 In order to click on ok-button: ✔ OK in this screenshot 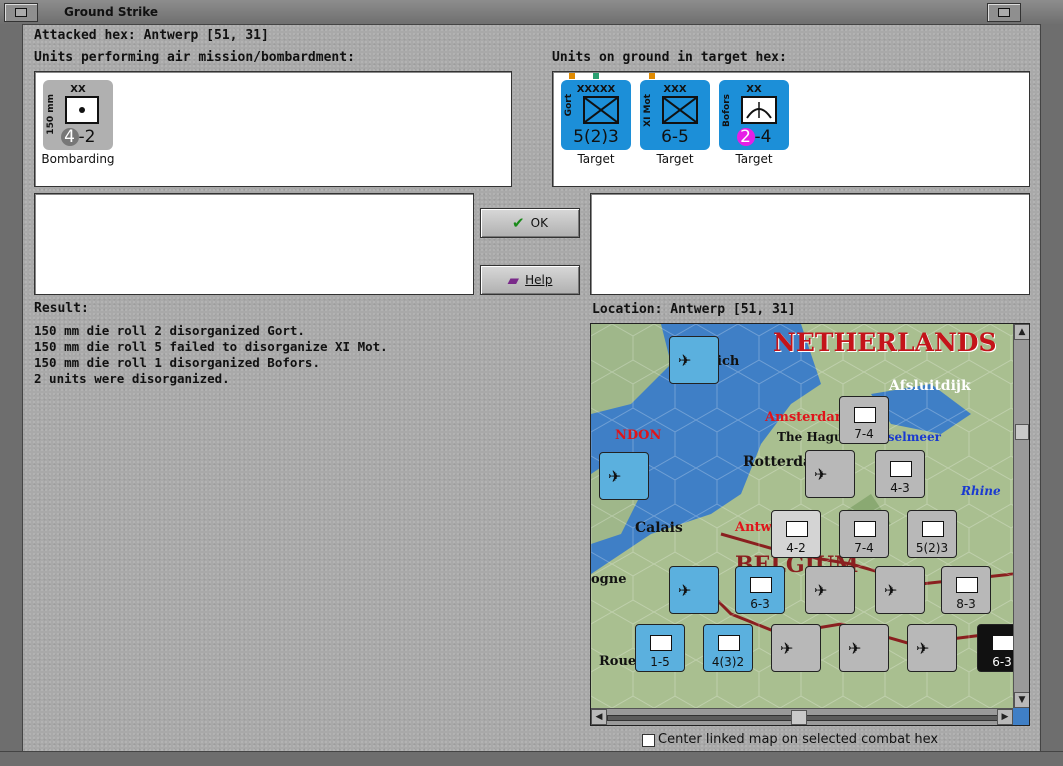, I will do `click(530, 223)`.